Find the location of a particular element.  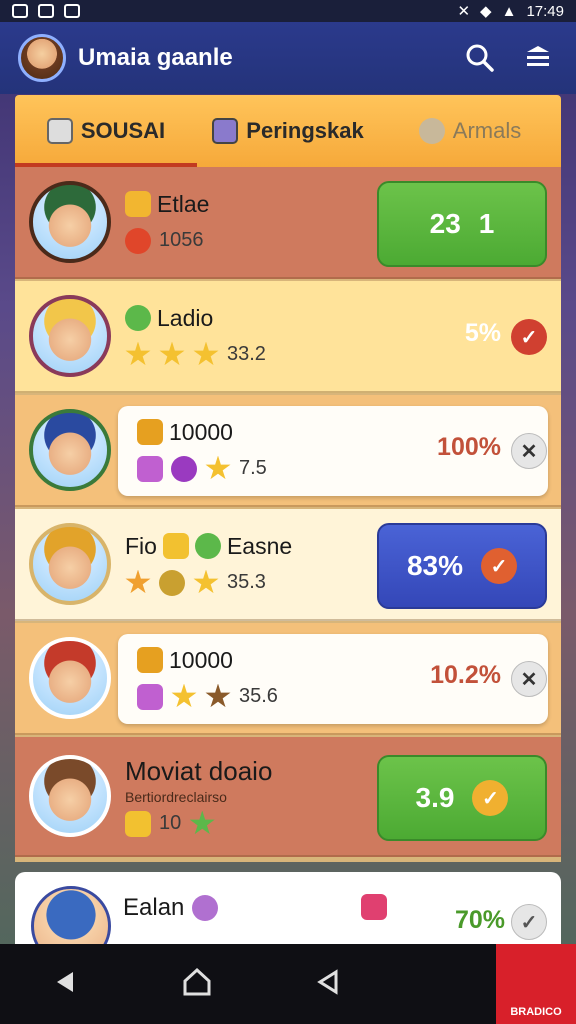

crown-icon is located at coordinates (175, 546).